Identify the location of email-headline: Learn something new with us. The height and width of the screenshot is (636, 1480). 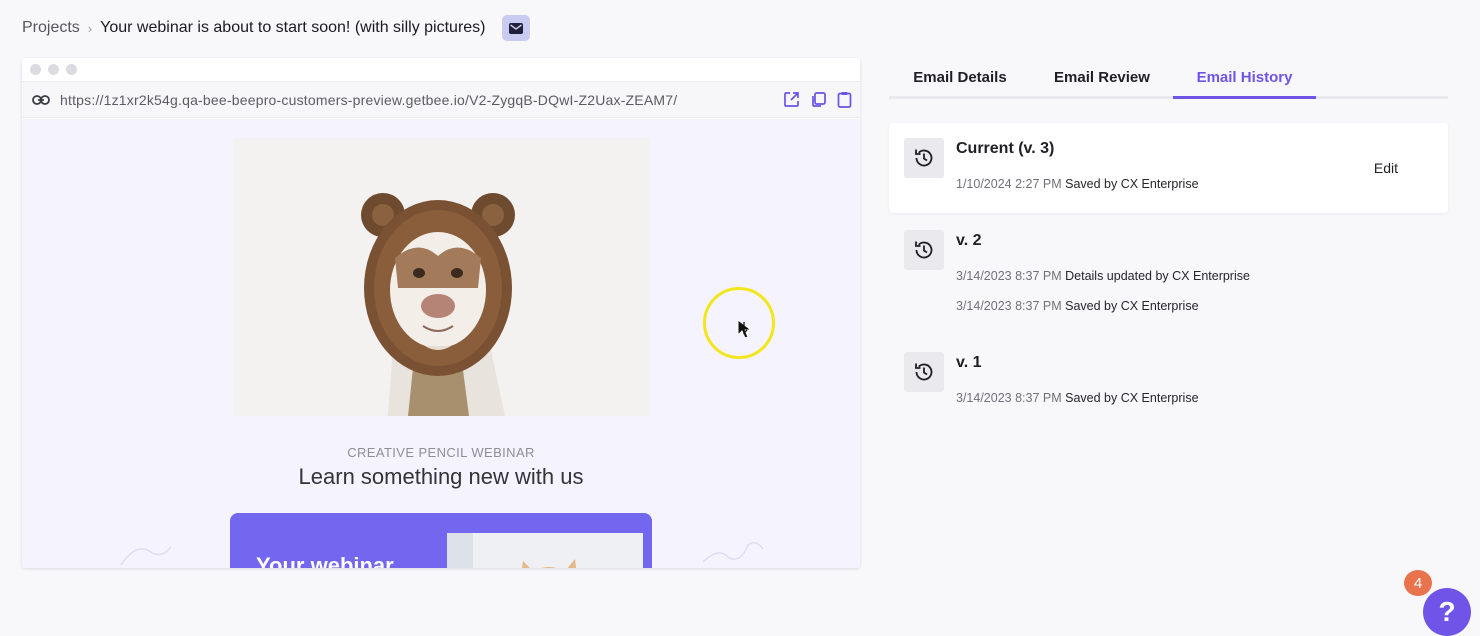
(441, 476).